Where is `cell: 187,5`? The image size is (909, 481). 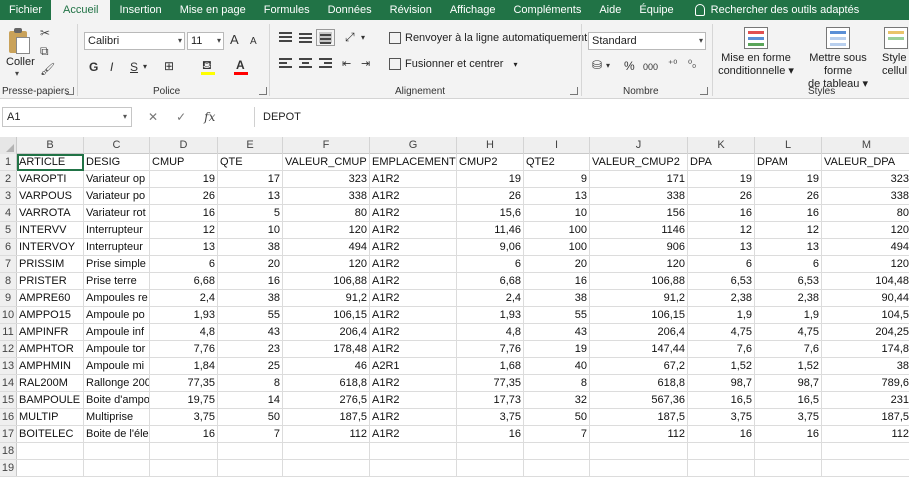 cell: 187,5 is located at coordinates (326, 417).